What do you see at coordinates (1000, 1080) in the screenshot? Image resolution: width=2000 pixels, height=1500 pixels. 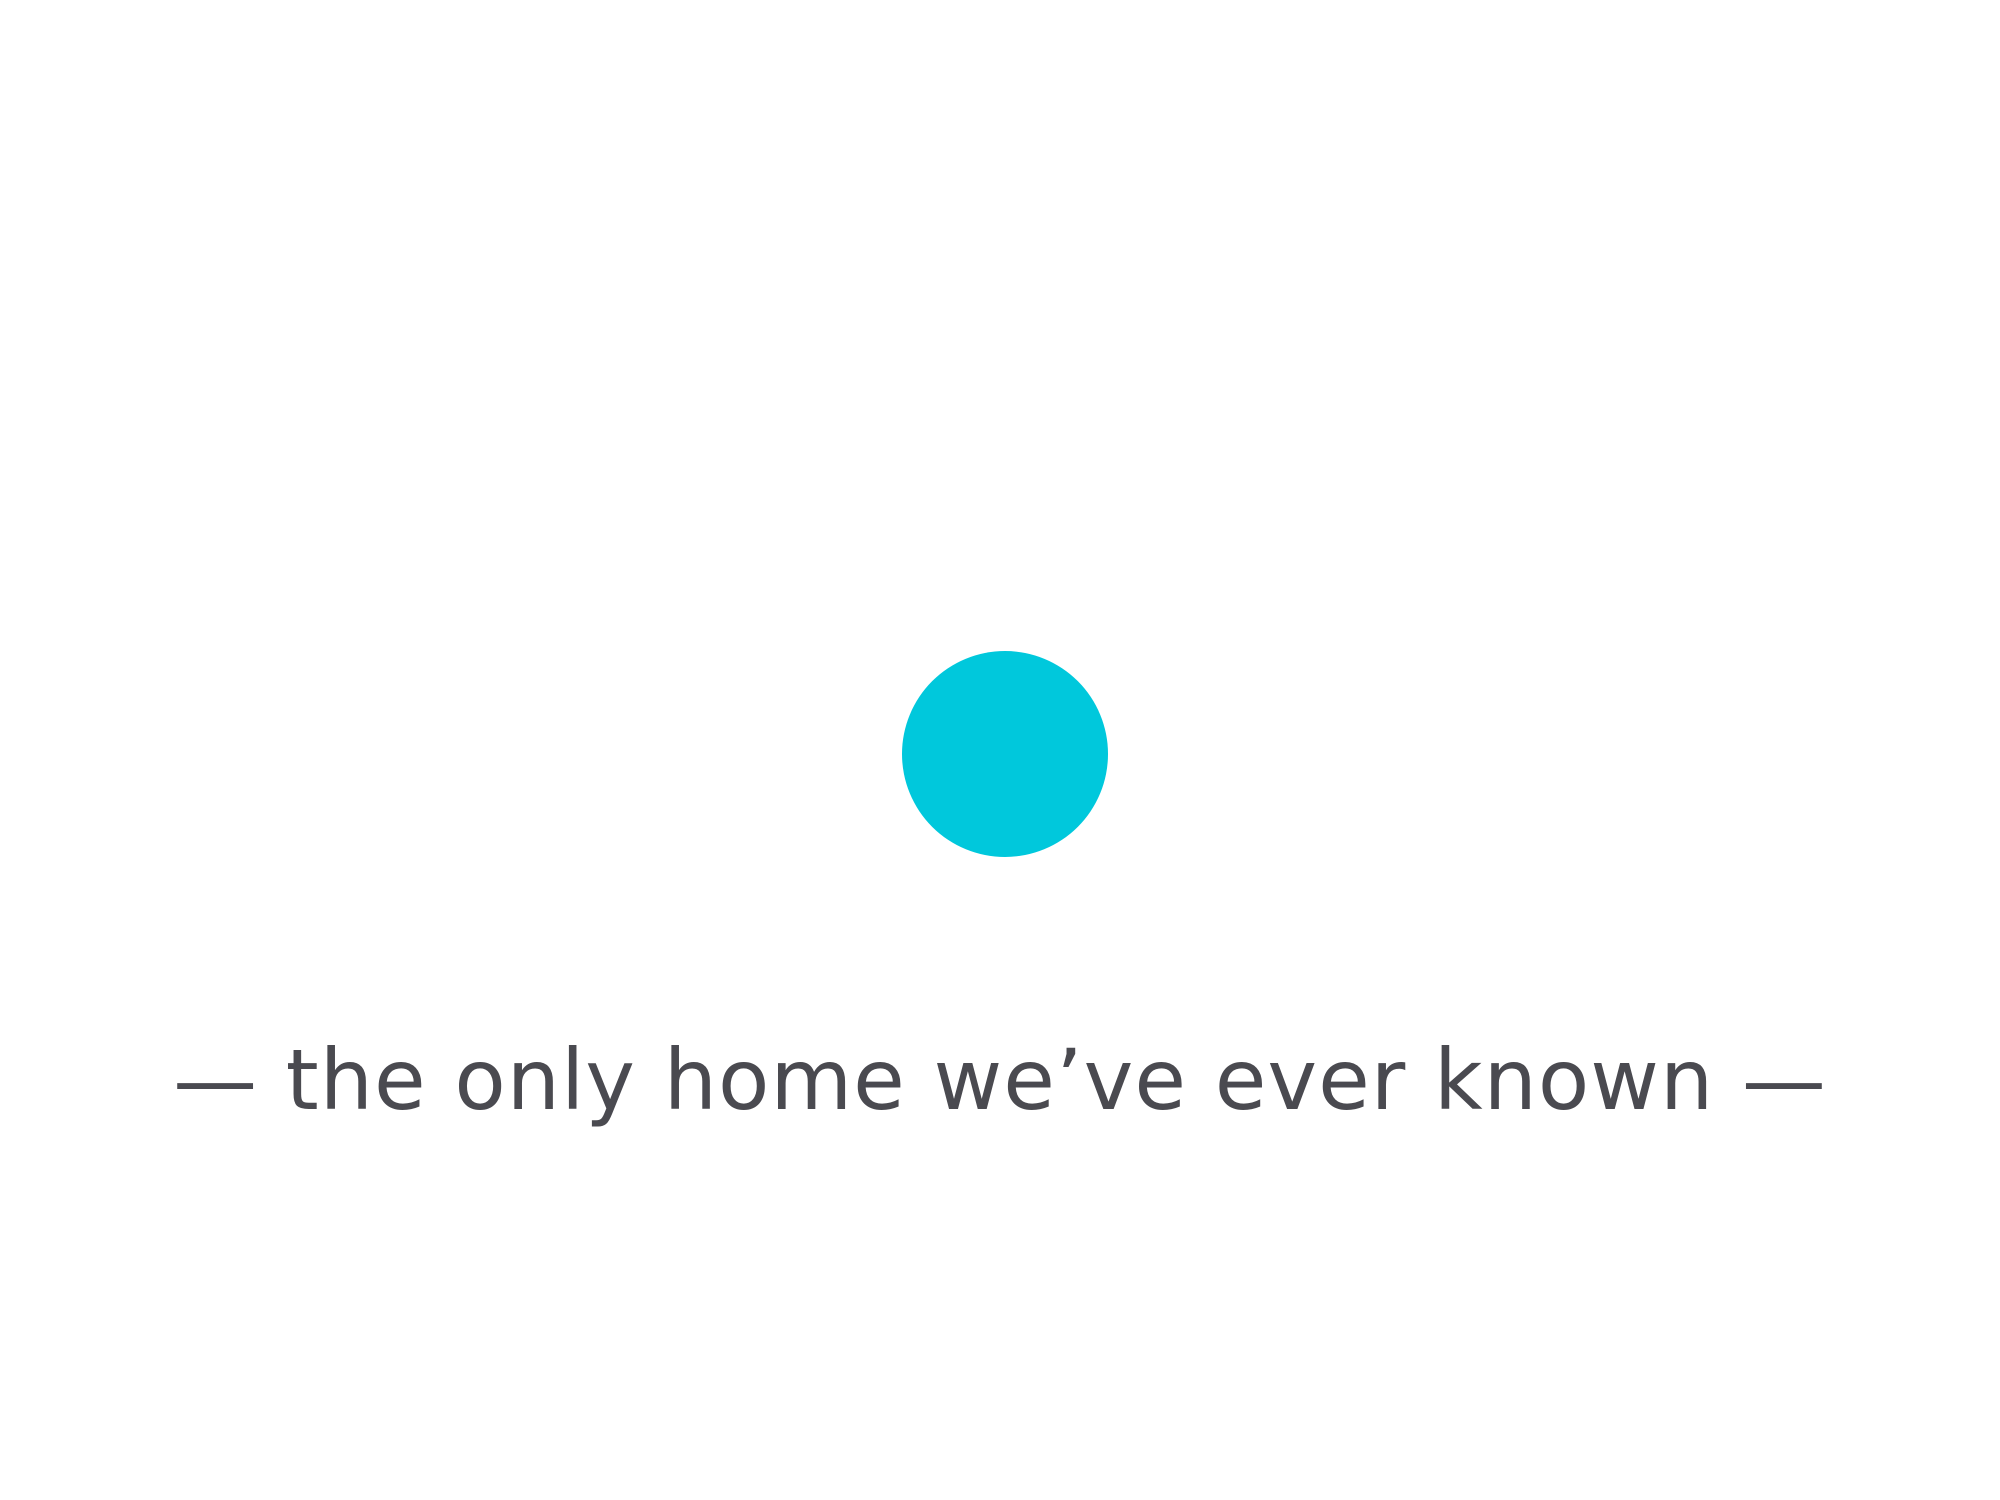 I see `caption-text: — the only home we’ve ever known —` at bounding box center [1000, 1080].